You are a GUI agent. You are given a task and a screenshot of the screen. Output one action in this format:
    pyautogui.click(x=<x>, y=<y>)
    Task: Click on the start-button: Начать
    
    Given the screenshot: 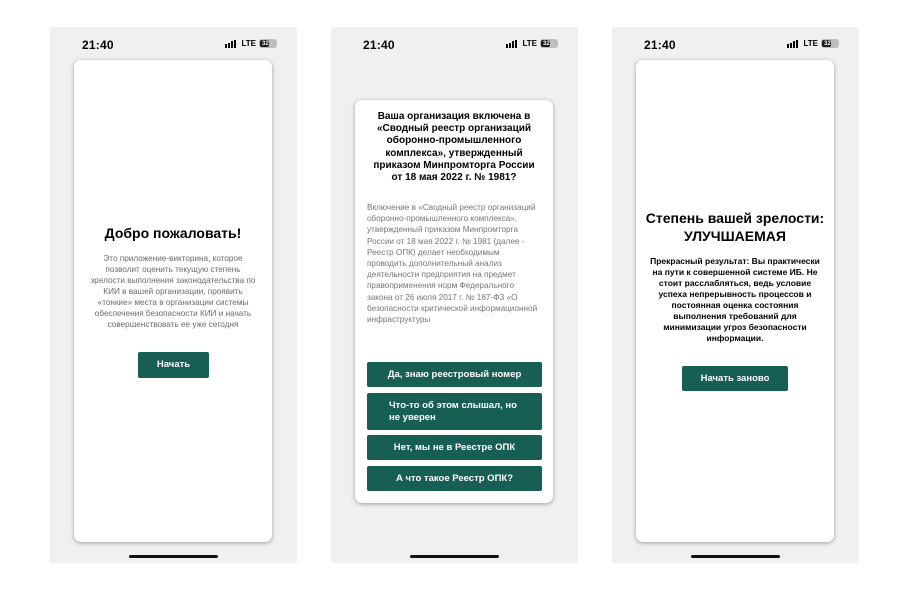 What is the action you would take?
    pyautogui.click(x=173, y=365)
    